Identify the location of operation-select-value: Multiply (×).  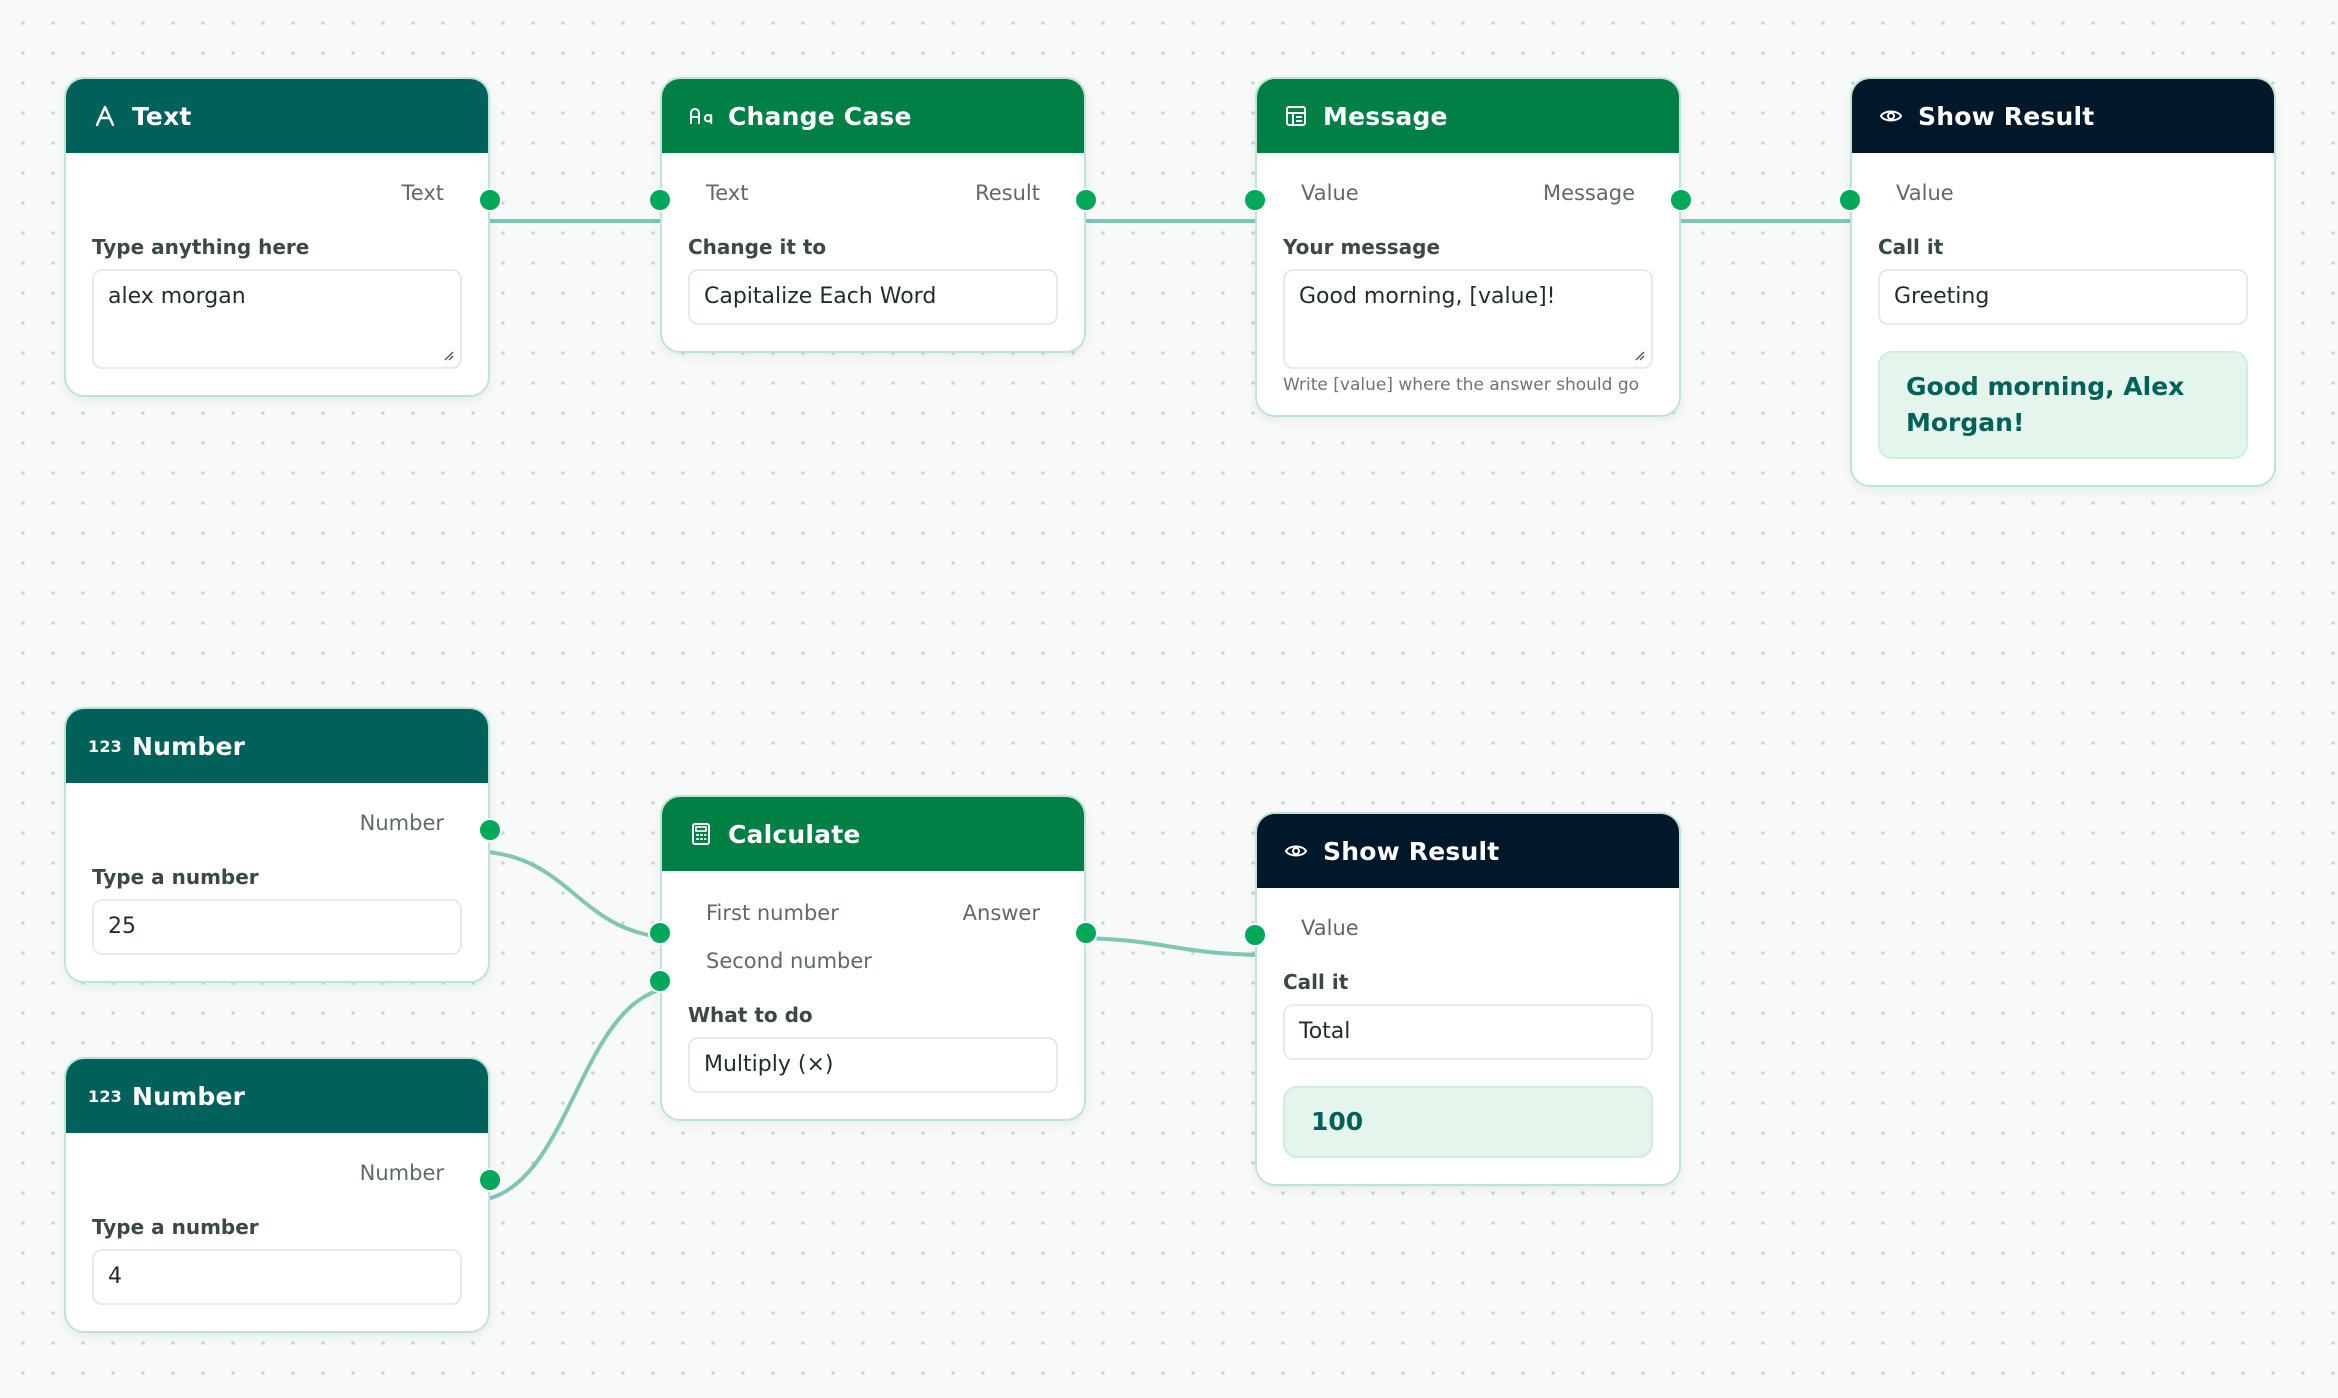
(769, 1064).